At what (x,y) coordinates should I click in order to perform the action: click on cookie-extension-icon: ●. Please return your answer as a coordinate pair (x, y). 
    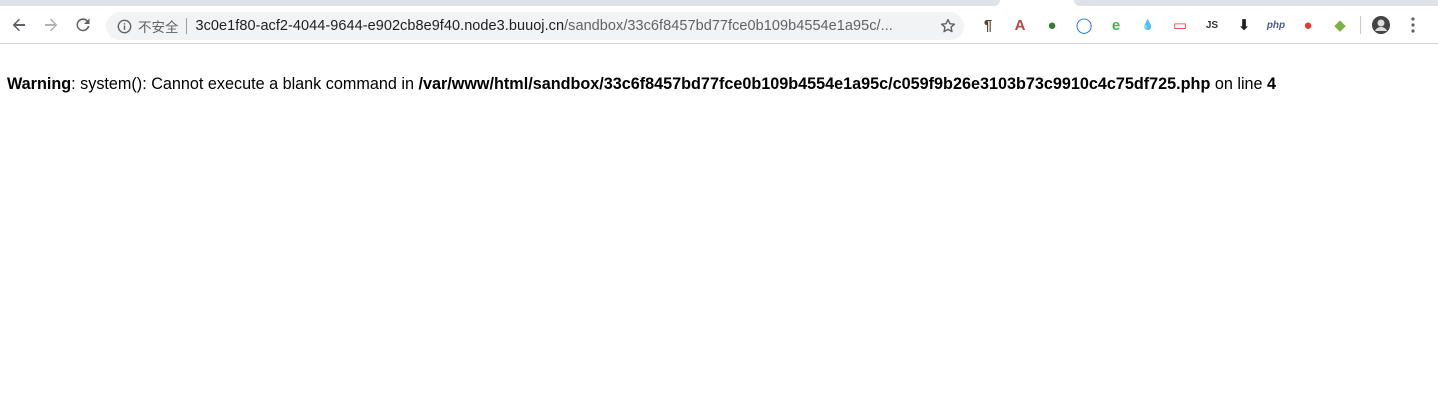
    Looking at the image, I should click on (1308, 25).